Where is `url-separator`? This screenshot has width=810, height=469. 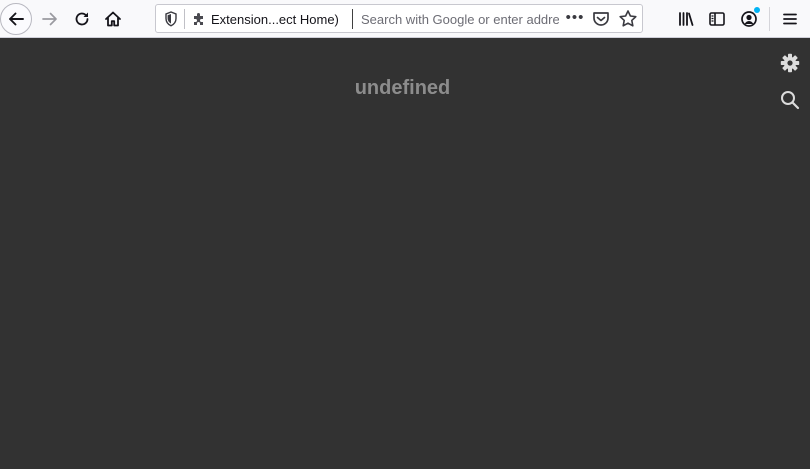
url-separator is located at coordinates (184, 19).